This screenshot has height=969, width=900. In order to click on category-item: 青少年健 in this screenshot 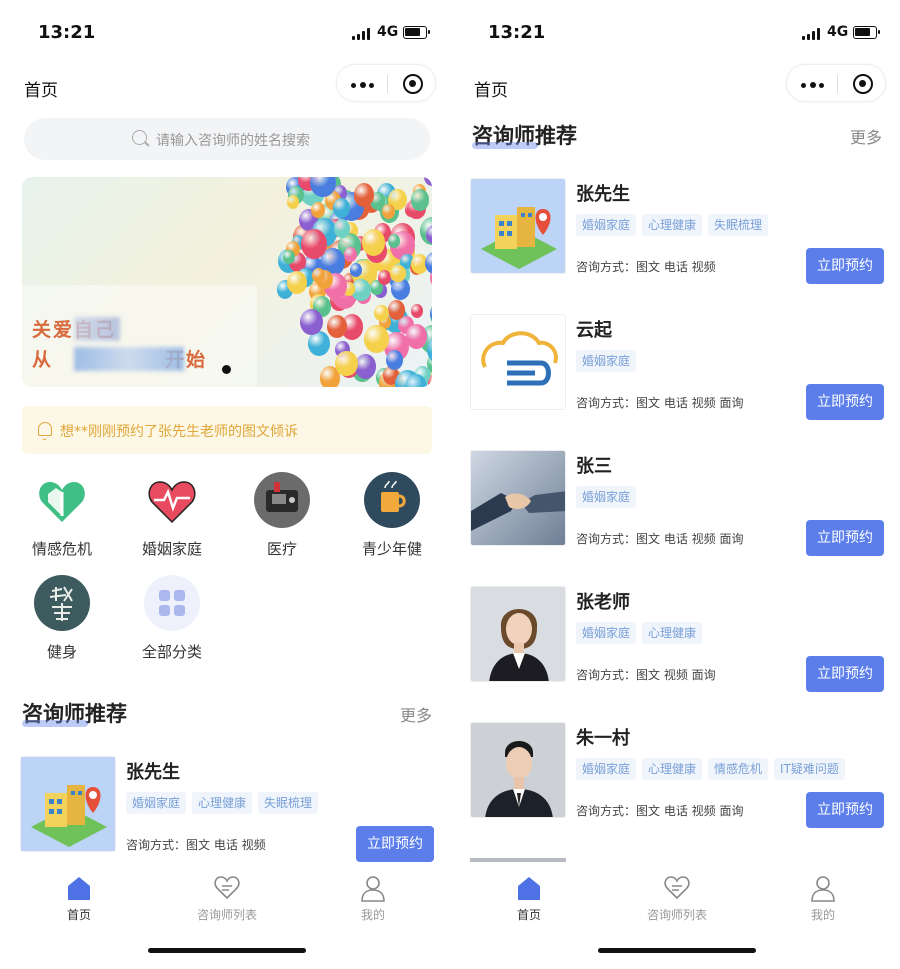, I will do `click(392, 517)`.